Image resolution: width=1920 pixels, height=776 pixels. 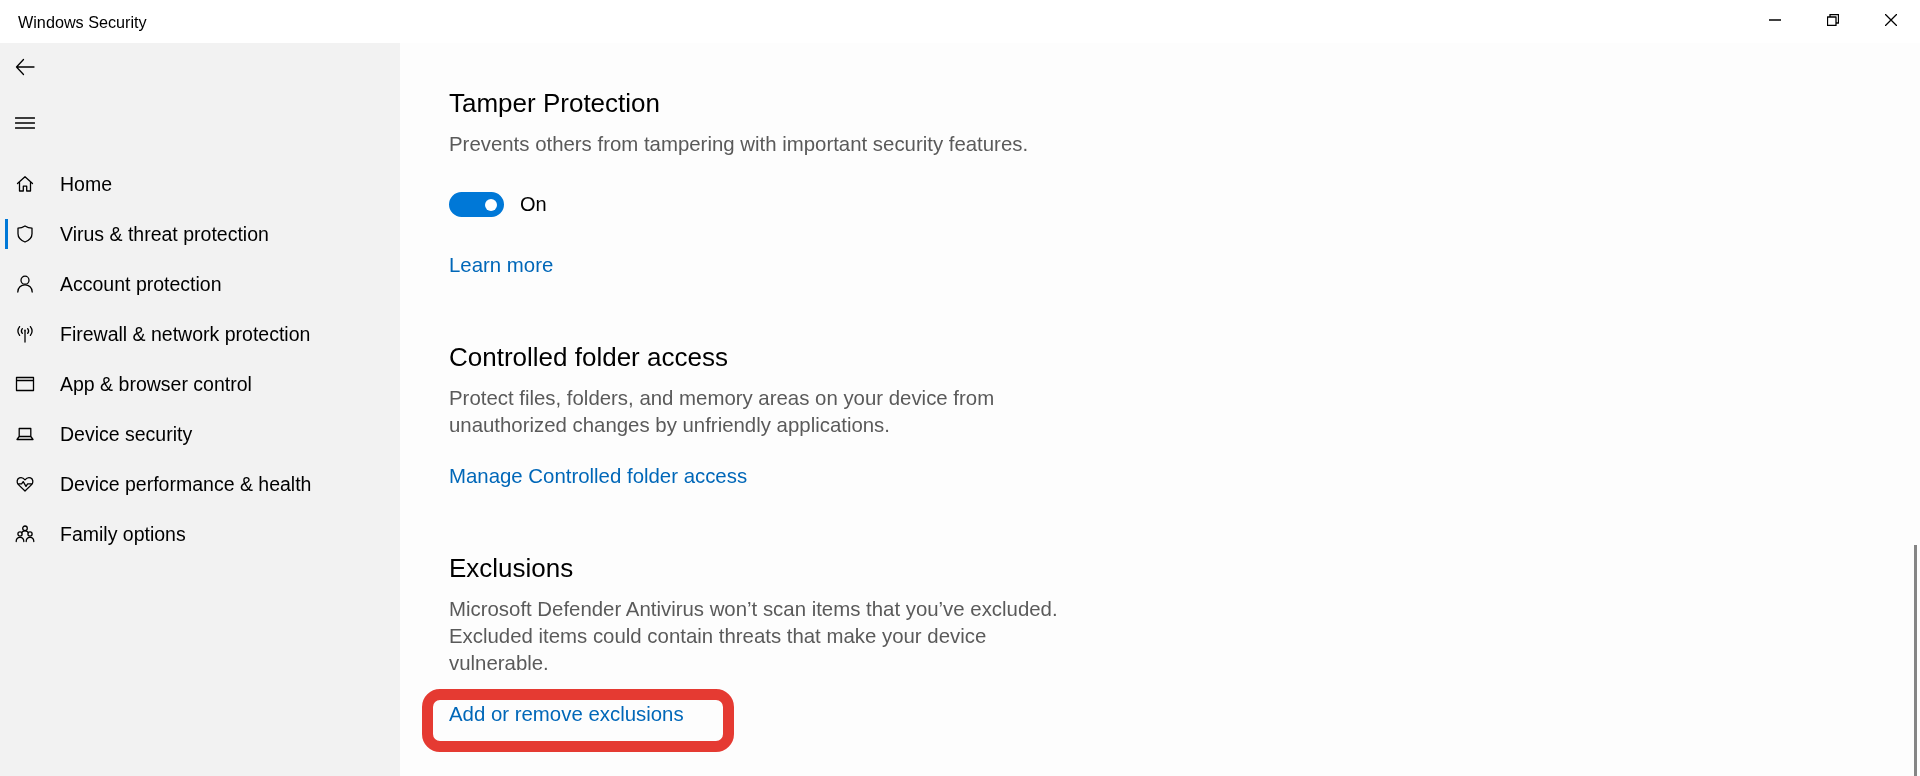 I want to click on section-description: Protect files, folders, and memory areas on your device from unauthorized changes by unfriendly applications., so click(x=722, y=411).